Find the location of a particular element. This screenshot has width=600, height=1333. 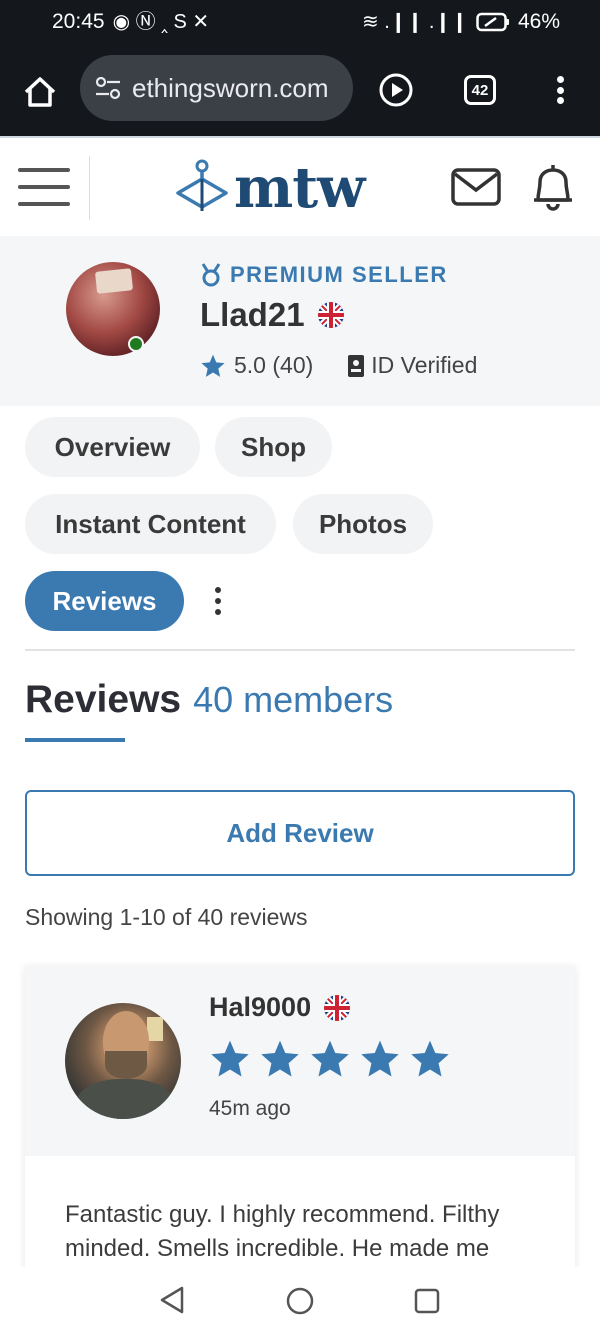

header-divider is located at coordinates (89, 188).